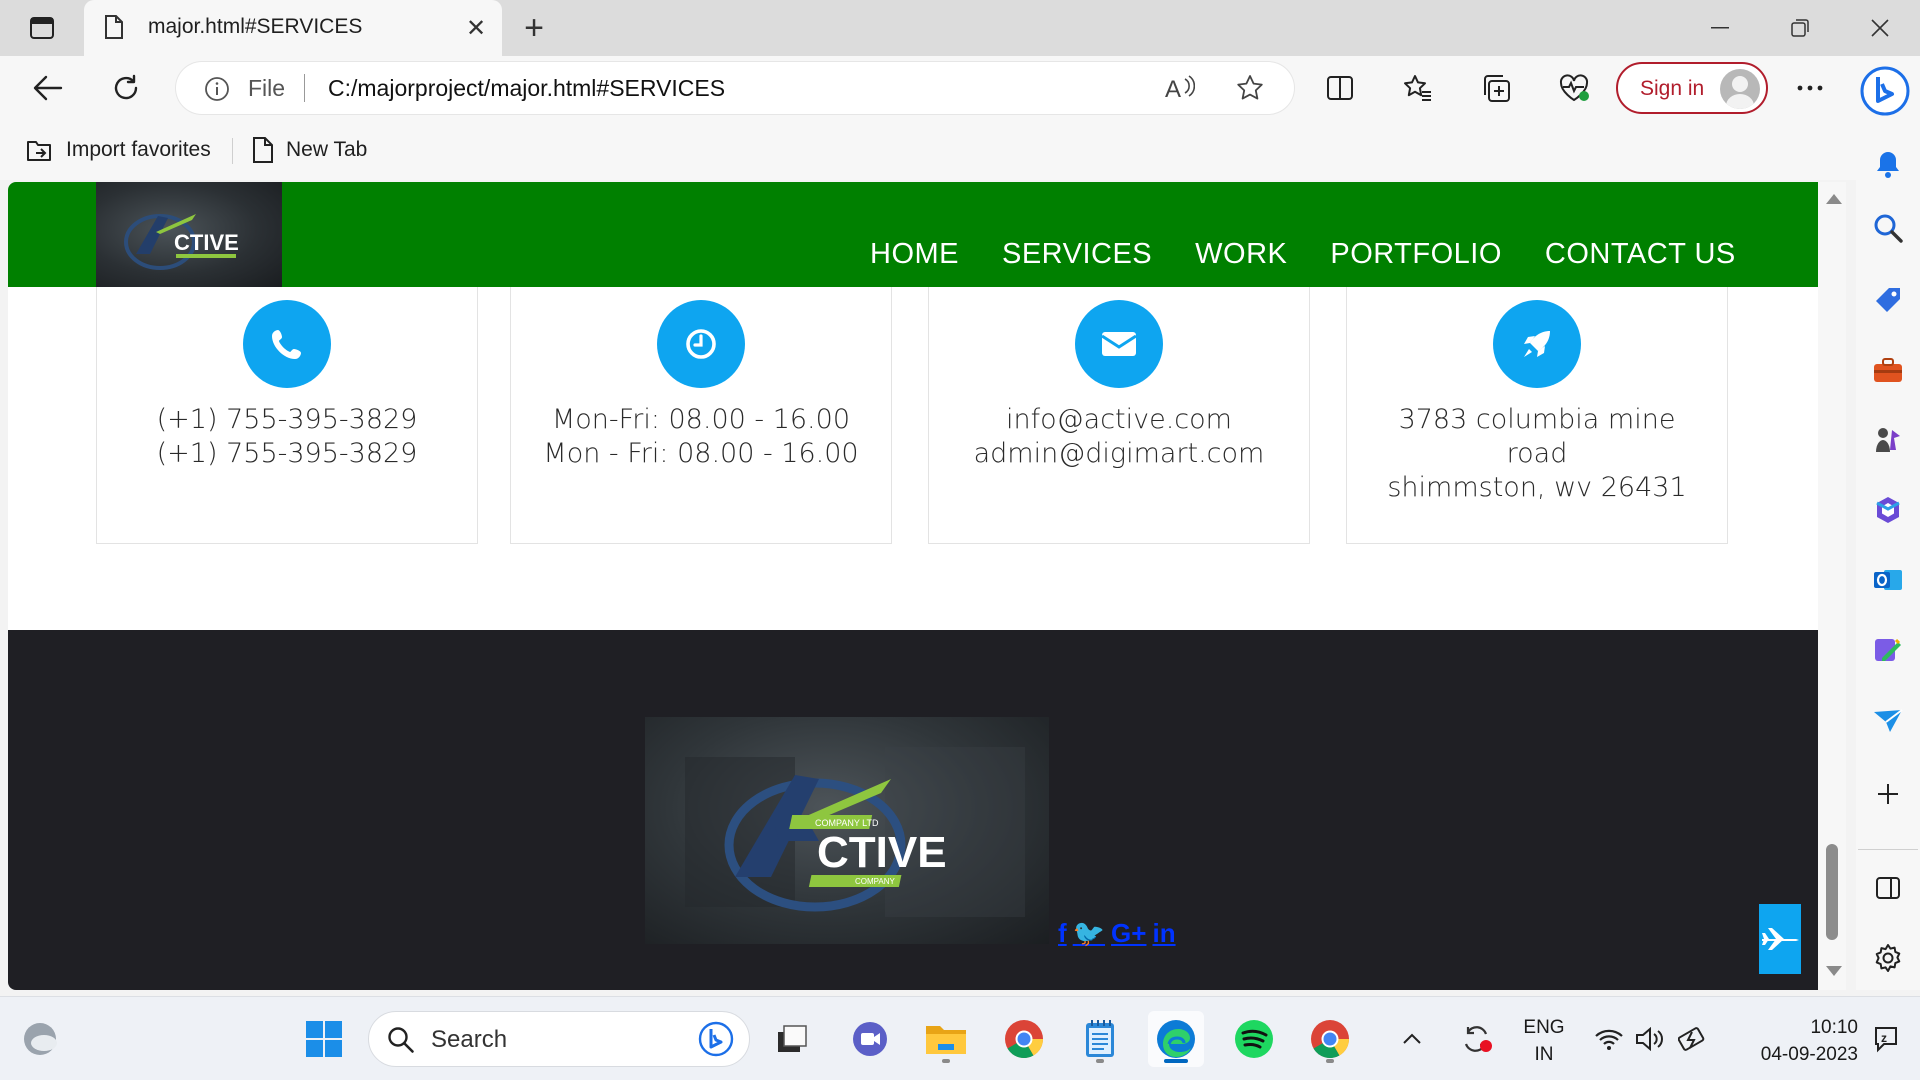 The image size is (1920, 1080). I want to click on tab-title: major.html#SERVICES, so click(255, 26).